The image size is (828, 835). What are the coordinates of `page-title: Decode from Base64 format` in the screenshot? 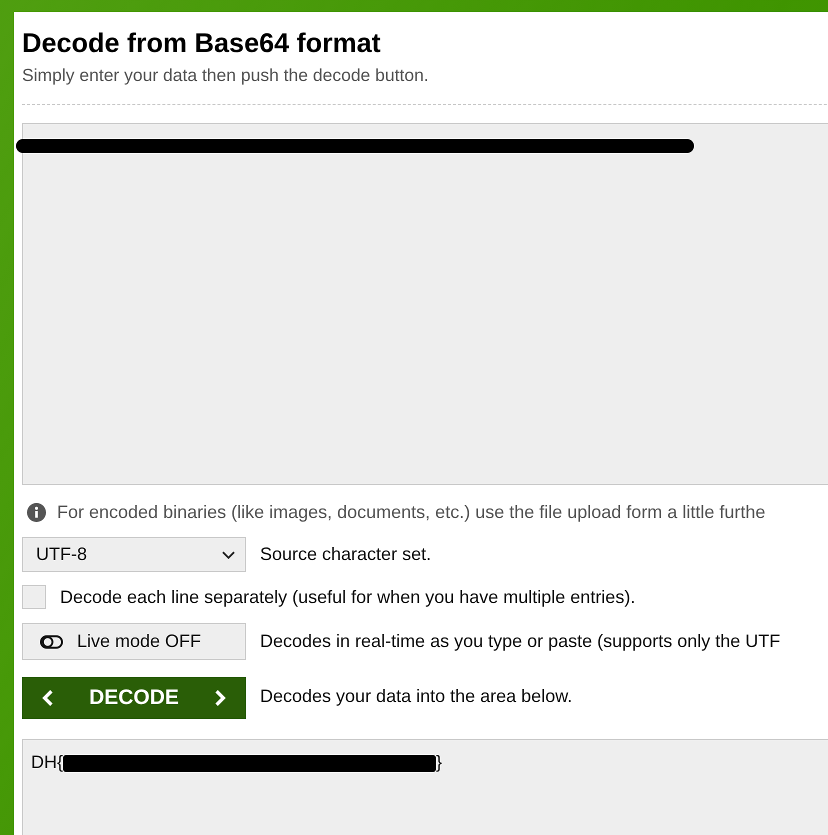 It's located at (202, 43).